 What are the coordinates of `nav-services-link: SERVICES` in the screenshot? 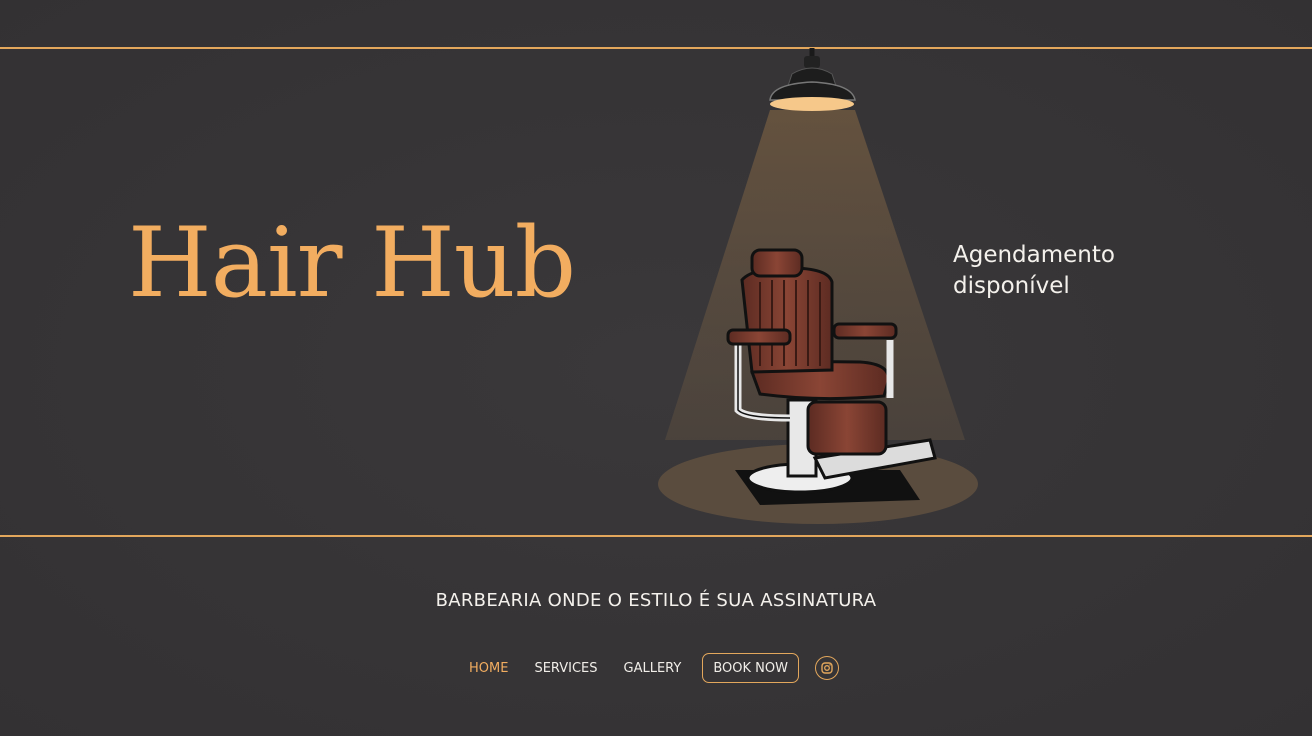 It's located at (565, 668).